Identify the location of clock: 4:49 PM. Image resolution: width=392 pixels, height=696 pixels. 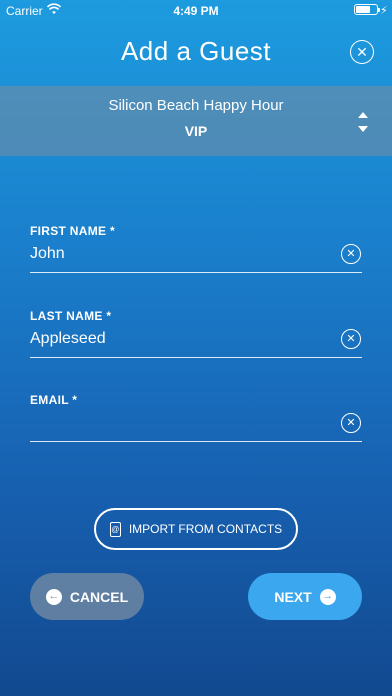
(196, 11).